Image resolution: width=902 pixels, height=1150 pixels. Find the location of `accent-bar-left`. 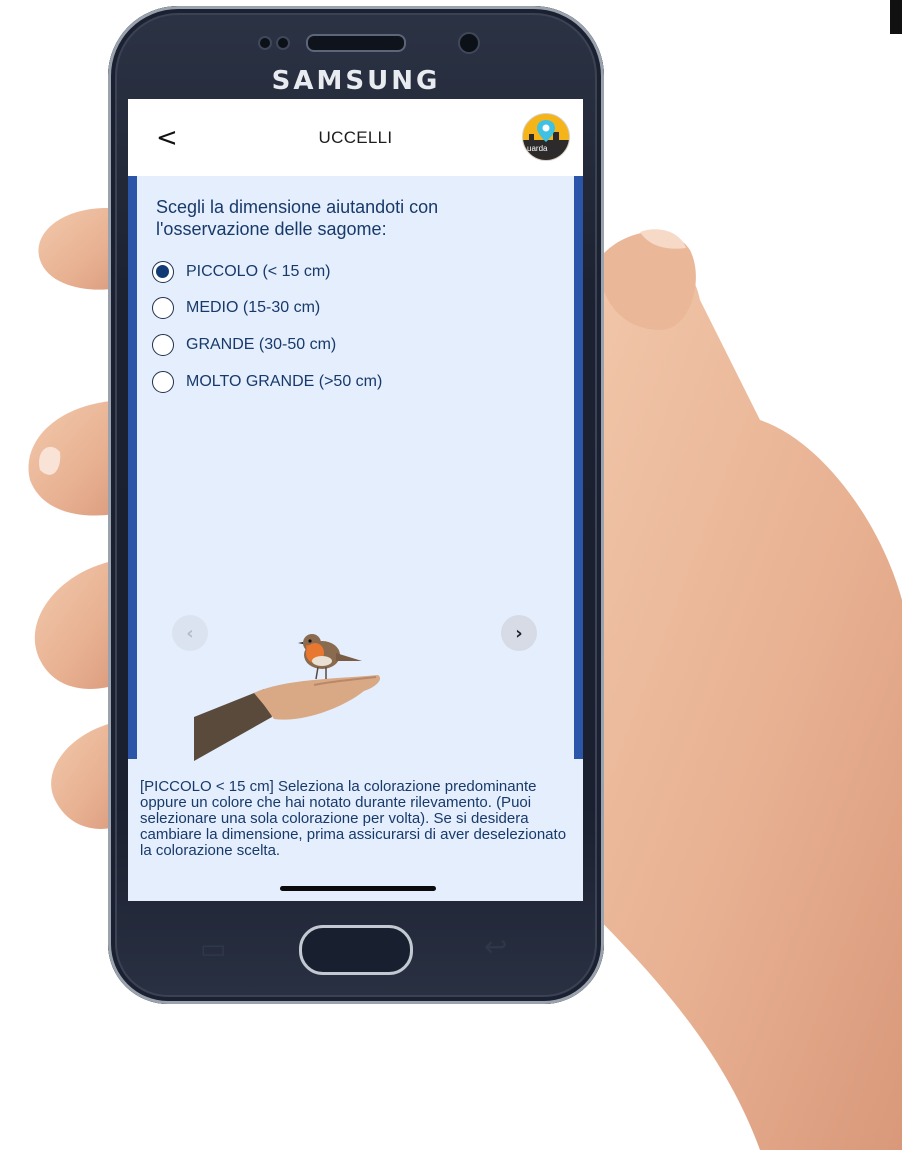

accent-bar-left is located at coordinates (132, 467).